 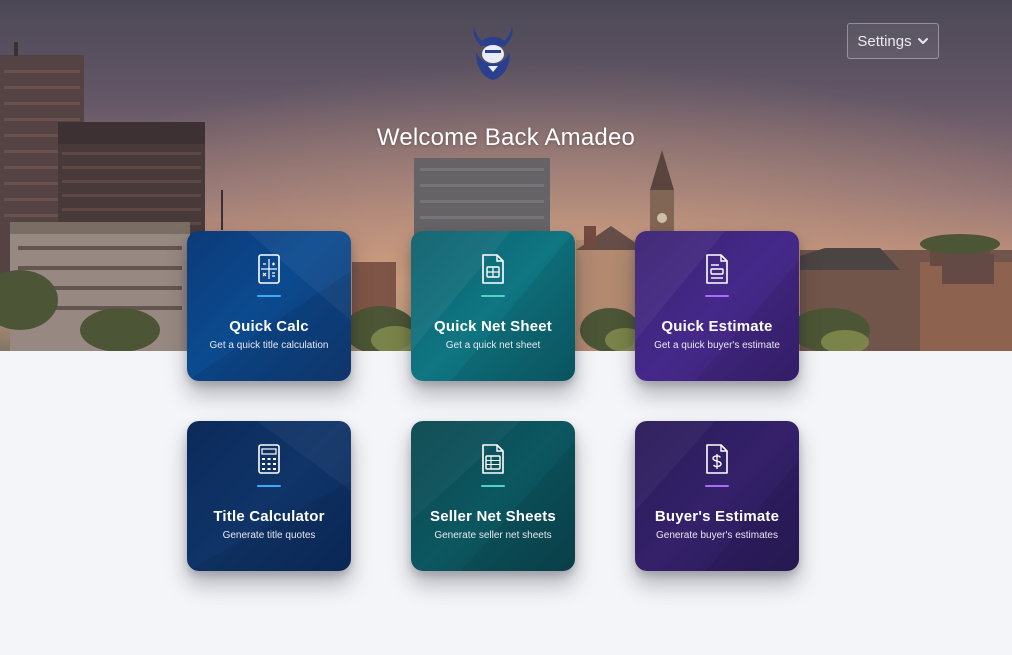 What do you see at coordinates (717, 535) in the screenshot?
I see `card-subtitle: Generate buyer's estimates` at bounding box center [717, 535].